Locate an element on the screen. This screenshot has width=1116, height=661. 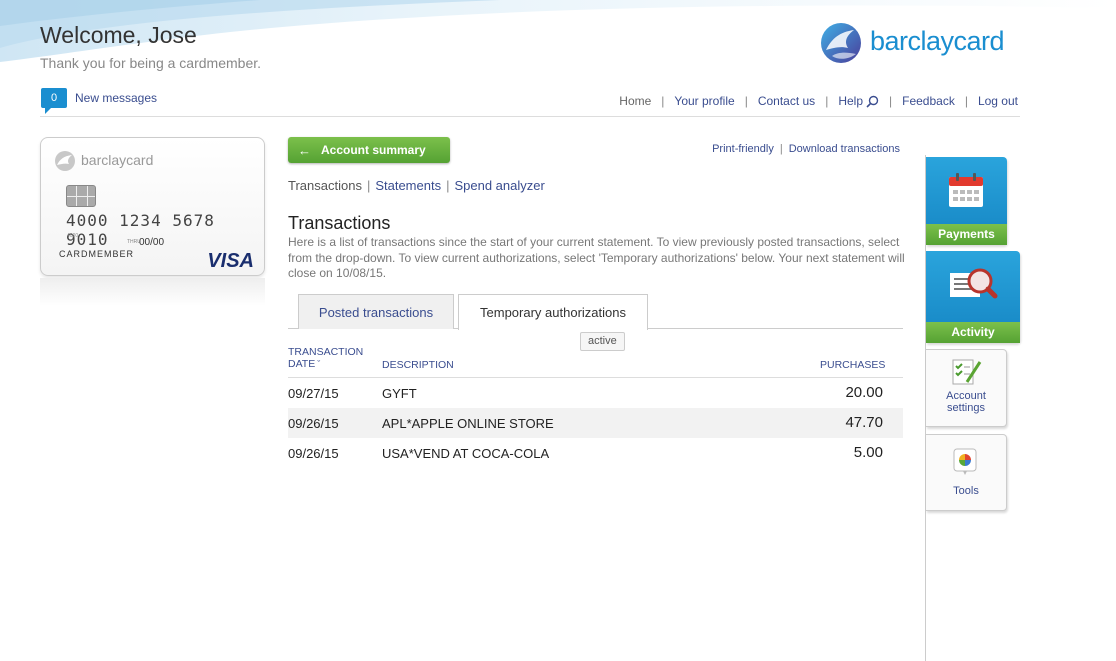
sidebar-settings-line2: settings is located at coordinates (966, 408).